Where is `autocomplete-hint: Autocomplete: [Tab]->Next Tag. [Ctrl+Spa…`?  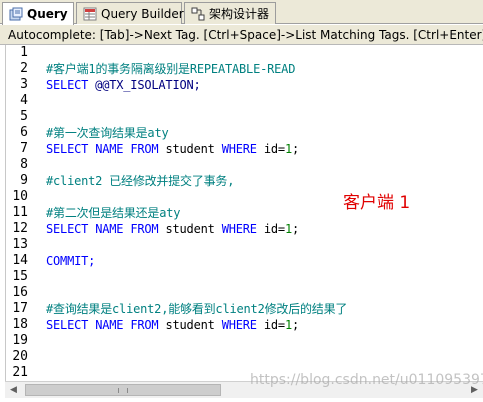
autocomplete-hint: Autocomplete: [Tab]->Next Tag. [Ctrl+Spa… is located at coordinates (241, 35).